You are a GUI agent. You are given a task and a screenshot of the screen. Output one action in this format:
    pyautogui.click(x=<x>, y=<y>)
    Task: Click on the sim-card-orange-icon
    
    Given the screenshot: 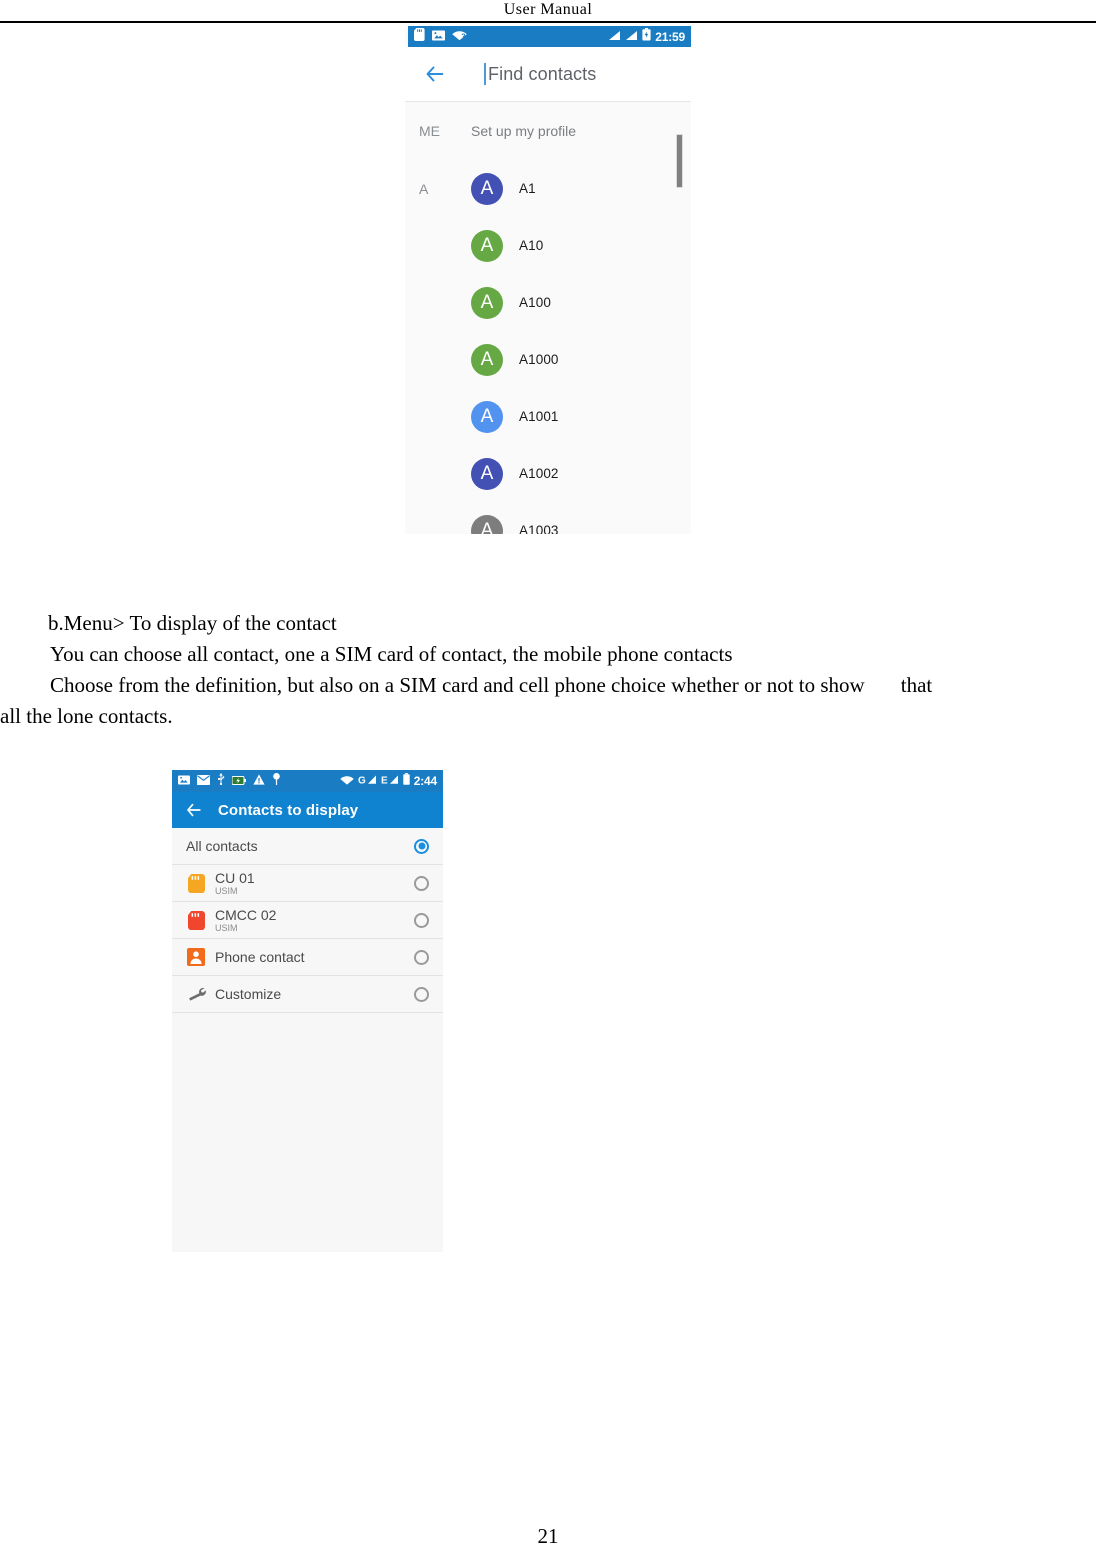 What is the action you would take?
    pyautogui.click(x=196, y=883)
    